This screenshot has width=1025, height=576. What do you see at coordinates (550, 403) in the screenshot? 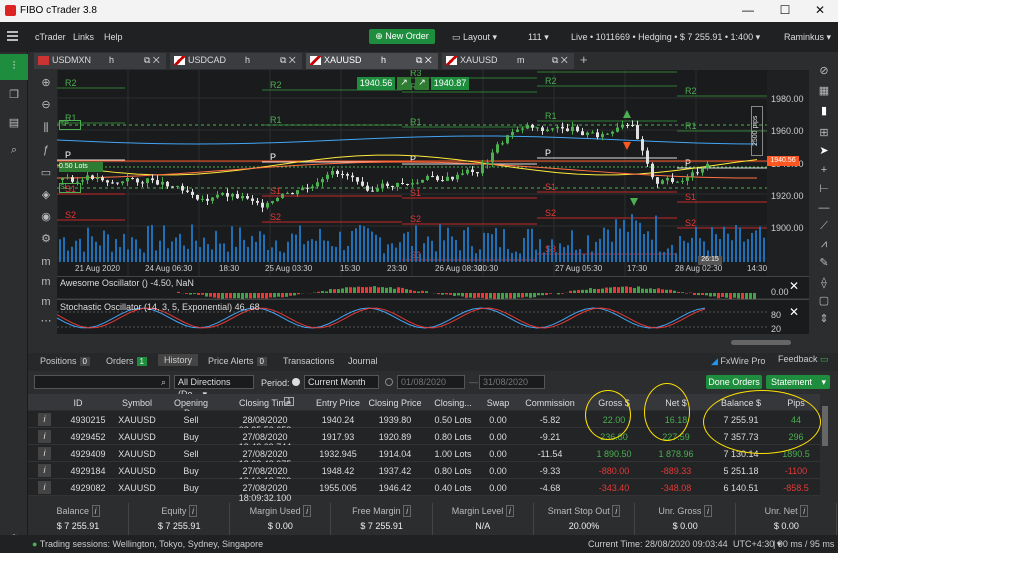
I see `column-header: Commission` at bounding box center [550, 403].